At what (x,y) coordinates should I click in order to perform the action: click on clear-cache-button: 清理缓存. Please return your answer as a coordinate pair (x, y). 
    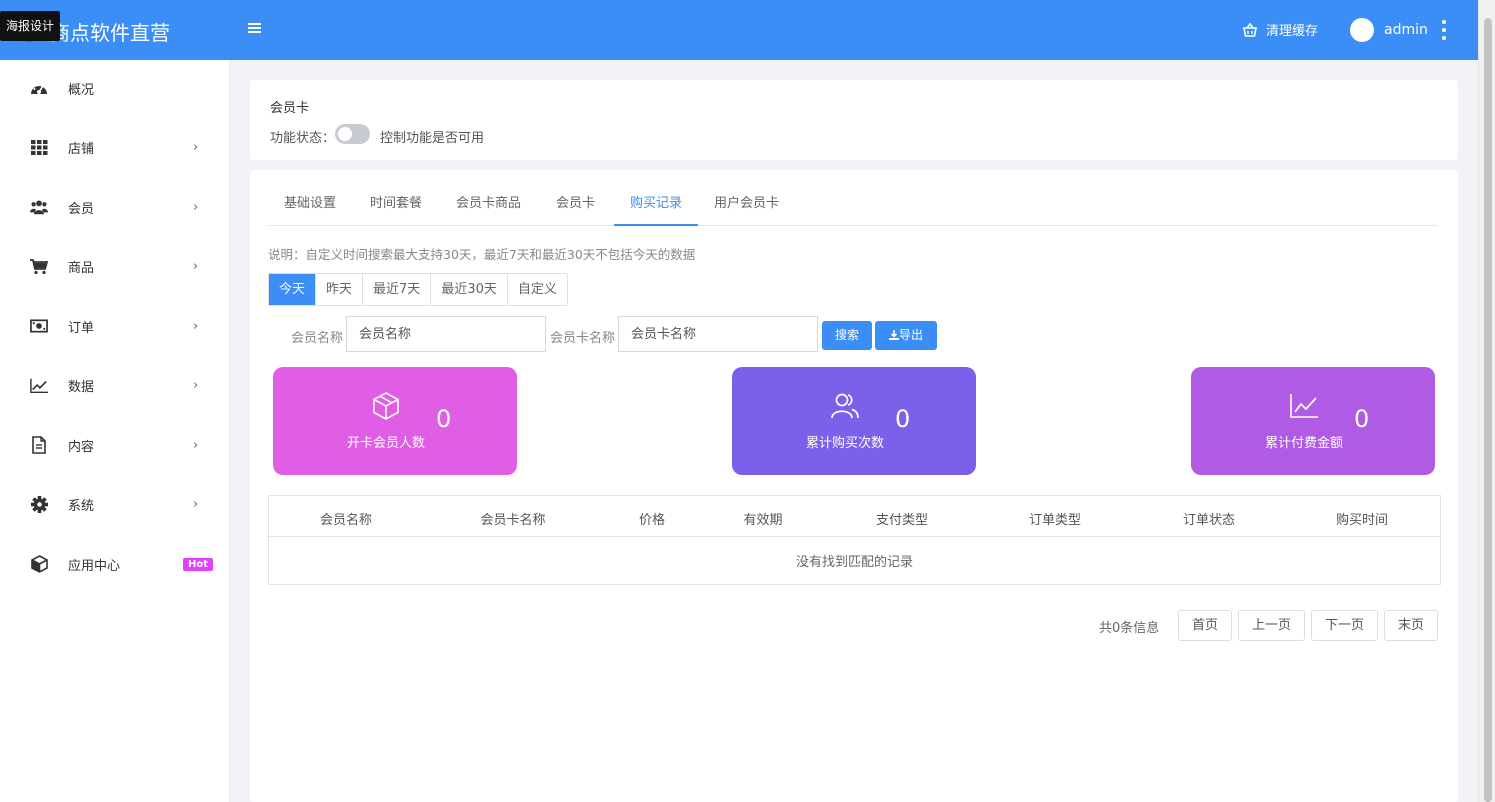
    Looking at the image, I should click on (1280, 29).